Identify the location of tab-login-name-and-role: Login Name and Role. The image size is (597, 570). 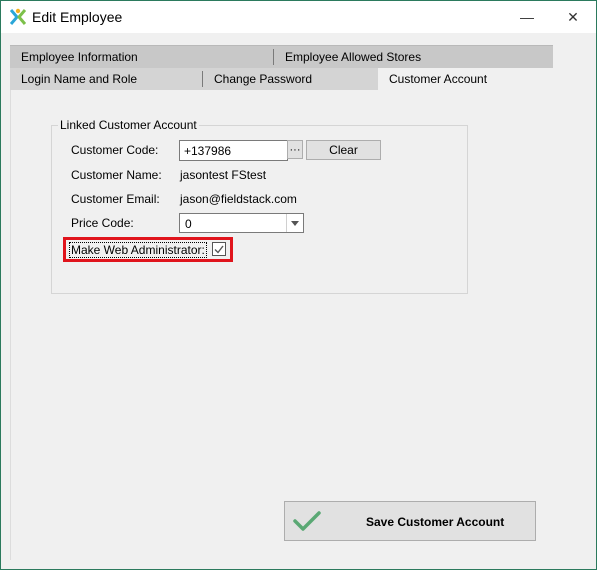
(79, 79).